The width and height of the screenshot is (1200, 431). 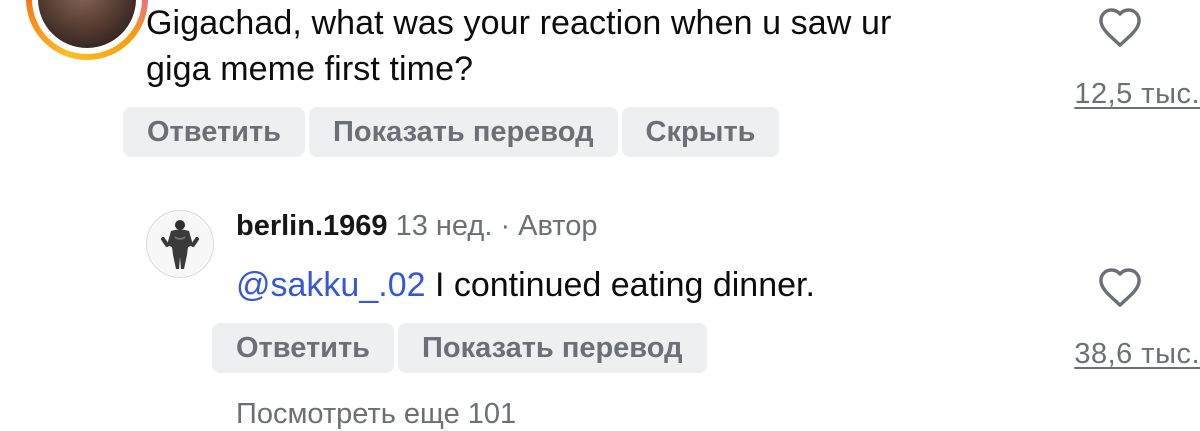 I want to click on reply-like-count: 38,6 тыс., so click(x=1137, y=354).